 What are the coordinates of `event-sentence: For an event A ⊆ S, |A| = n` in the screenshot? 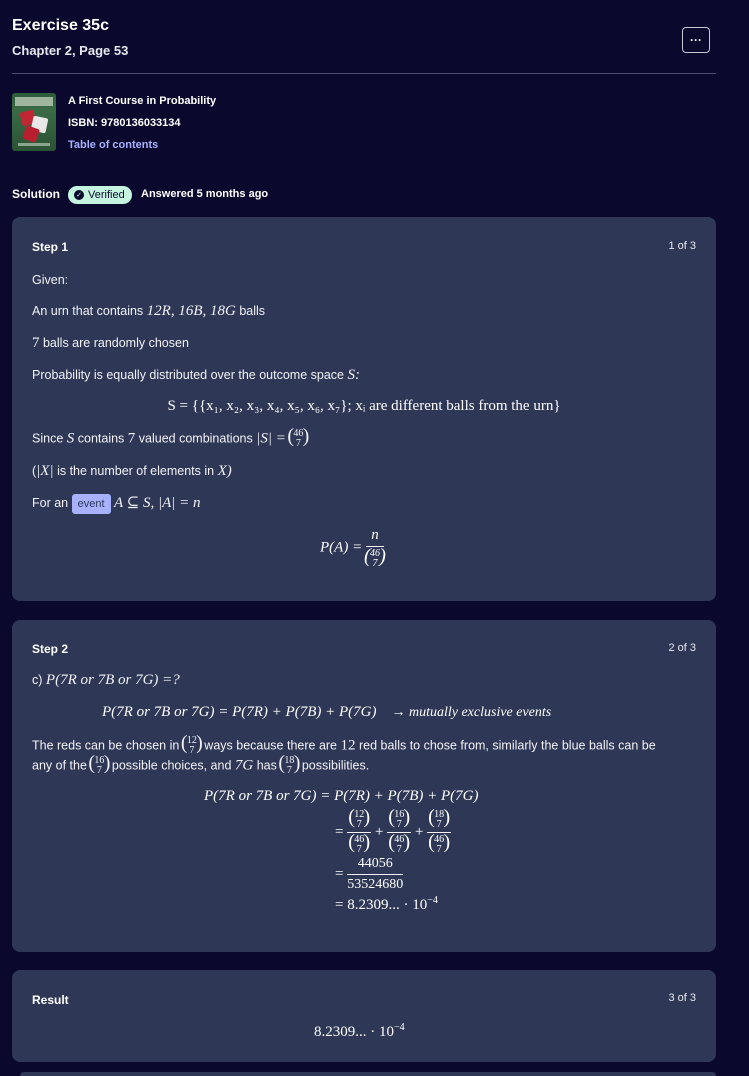 It's located at (116, 503).